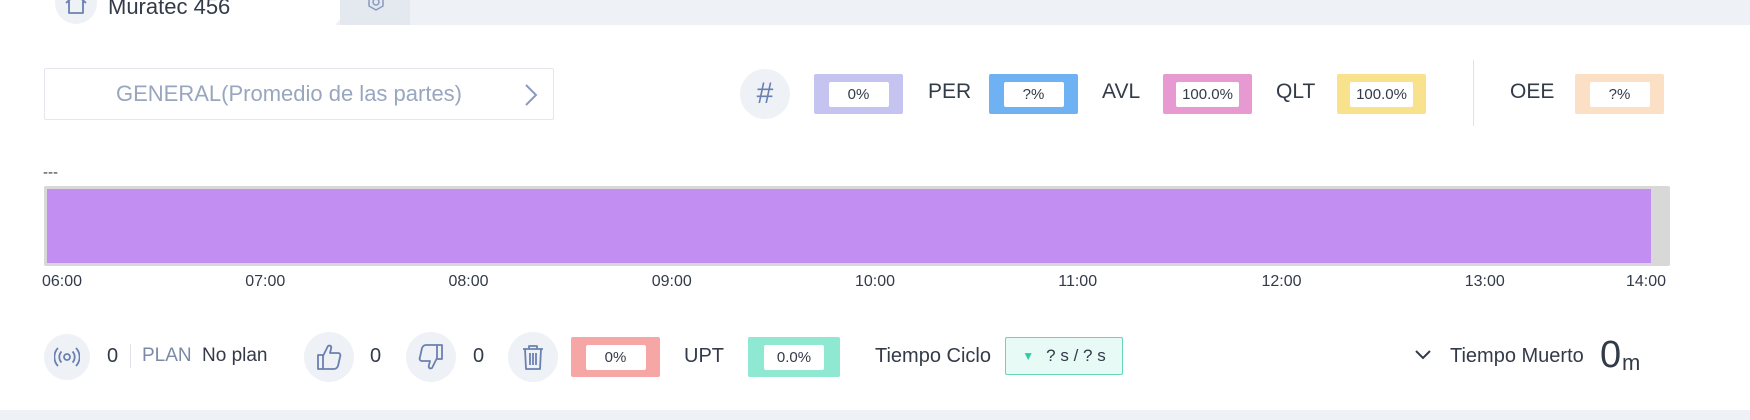  Describe the element at coordinates (1281, 281) in the screenshot. I see `timeline-tick: 12:00` at that location.